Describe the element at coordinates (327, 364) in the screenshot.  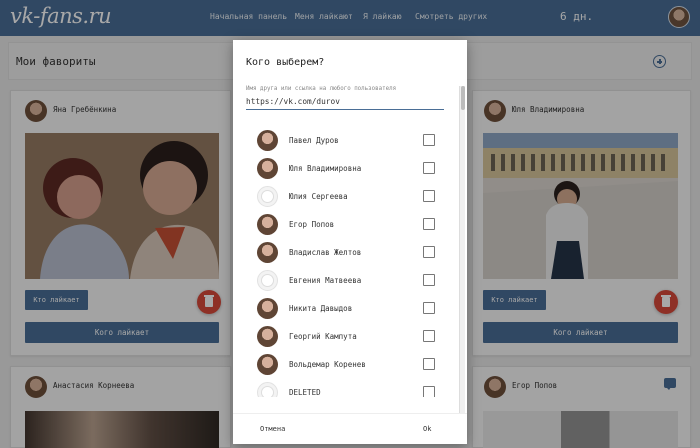
I see `person-name: Вольдемар Коренев` at that location.